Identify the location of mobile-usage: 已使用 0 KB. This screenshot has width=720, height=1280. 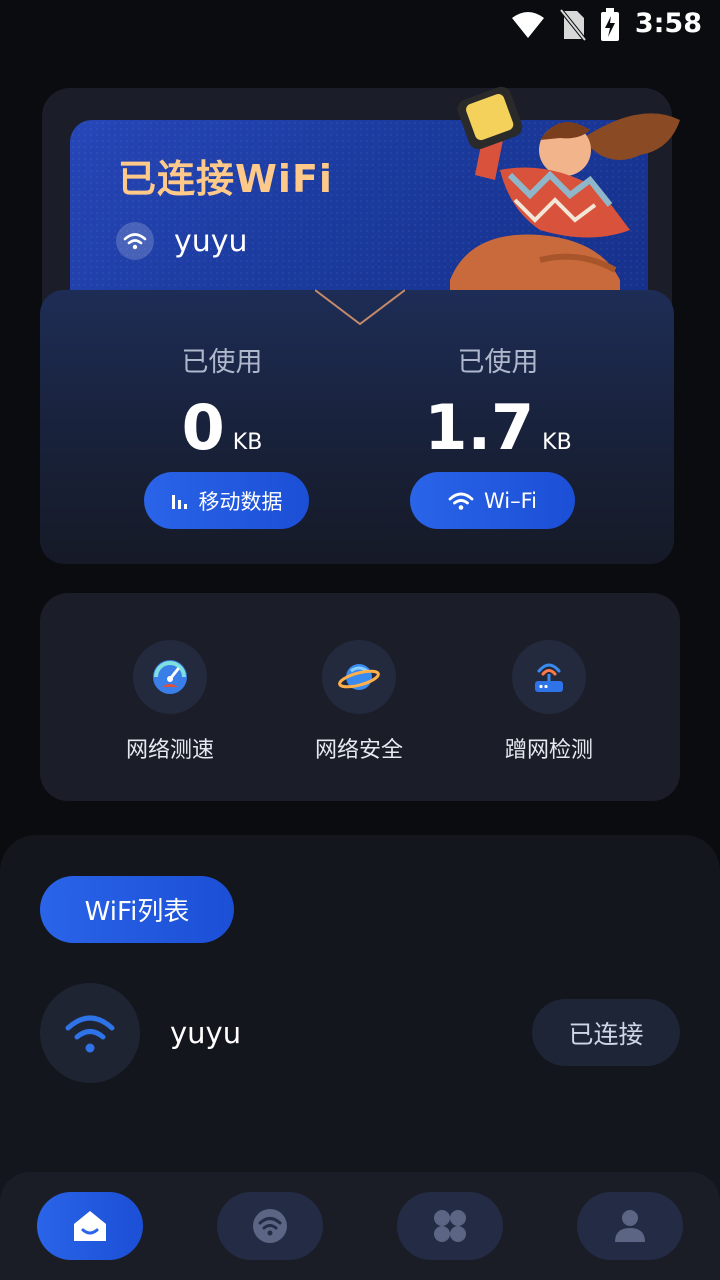
(222, 409).